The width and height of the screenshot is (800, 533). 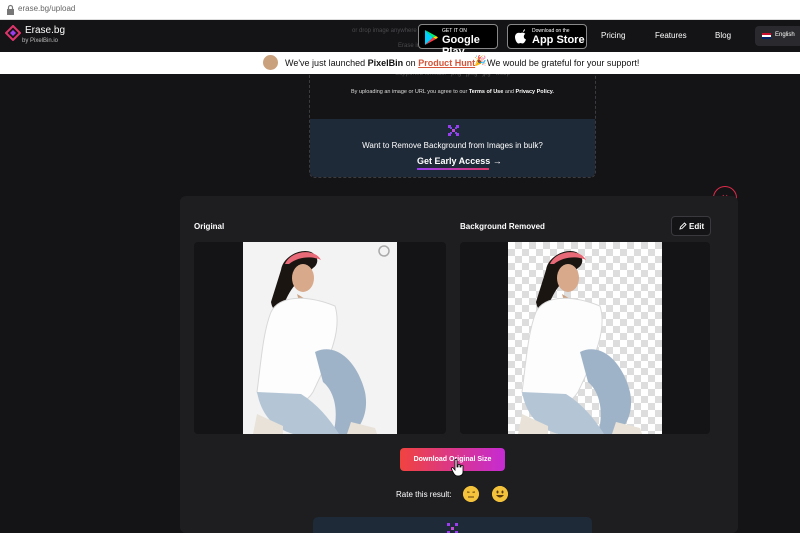 I want to click on google-play-icon, so click(x=431, y=37).